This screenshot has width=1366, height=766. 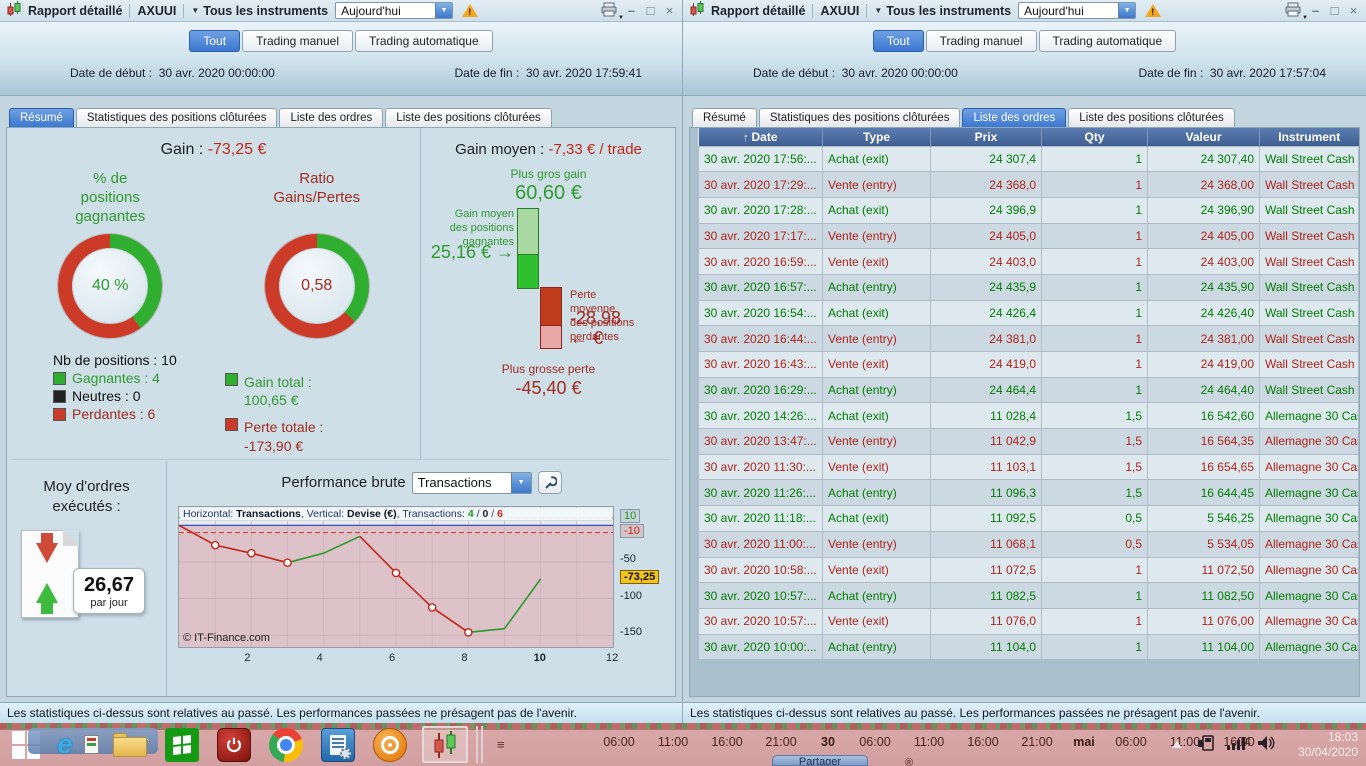 I want to click on avg-gain-value: 25,16 € →, so click(x=472, y=252).